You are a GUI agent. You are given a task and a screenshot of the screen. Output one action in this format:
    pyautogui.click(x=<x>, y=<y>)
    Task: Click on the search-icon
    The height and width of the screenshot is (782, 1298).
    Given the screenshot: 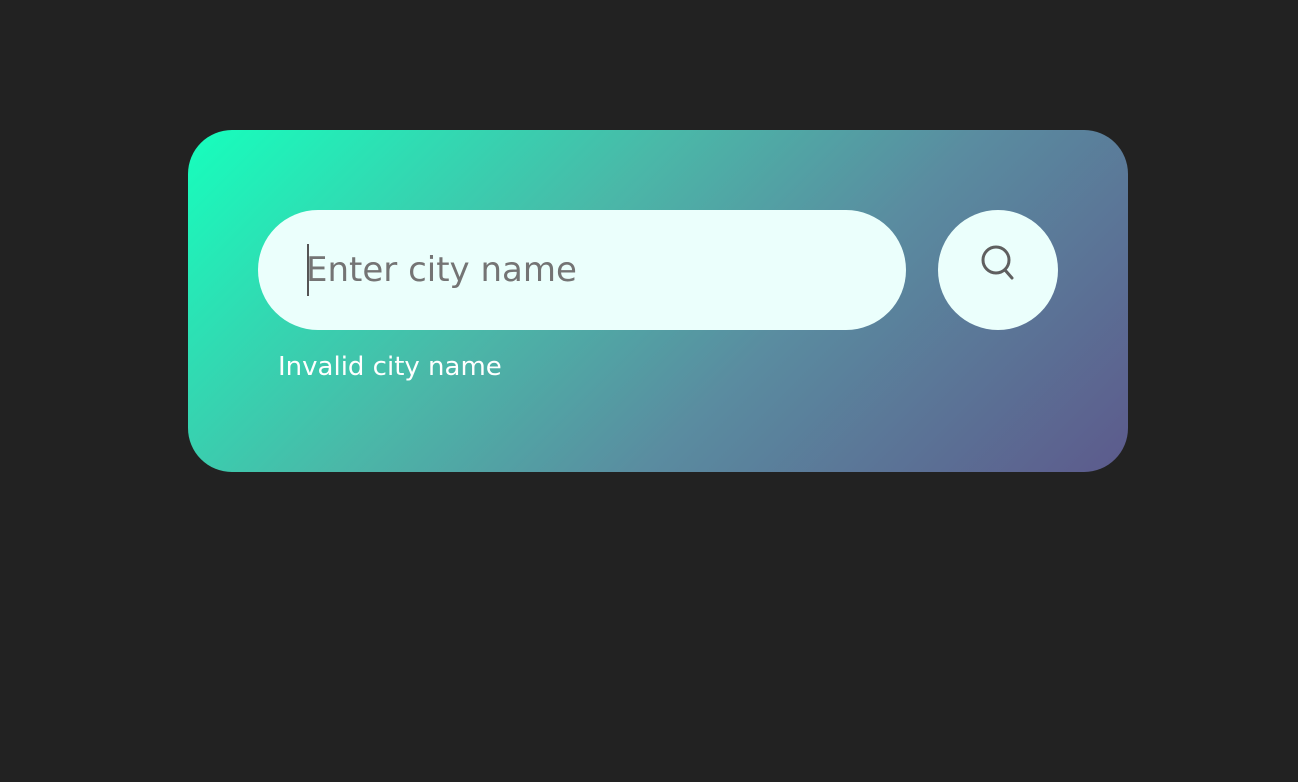 What is the action you would take?
    pyautogui.click(x=997, y=262)
    